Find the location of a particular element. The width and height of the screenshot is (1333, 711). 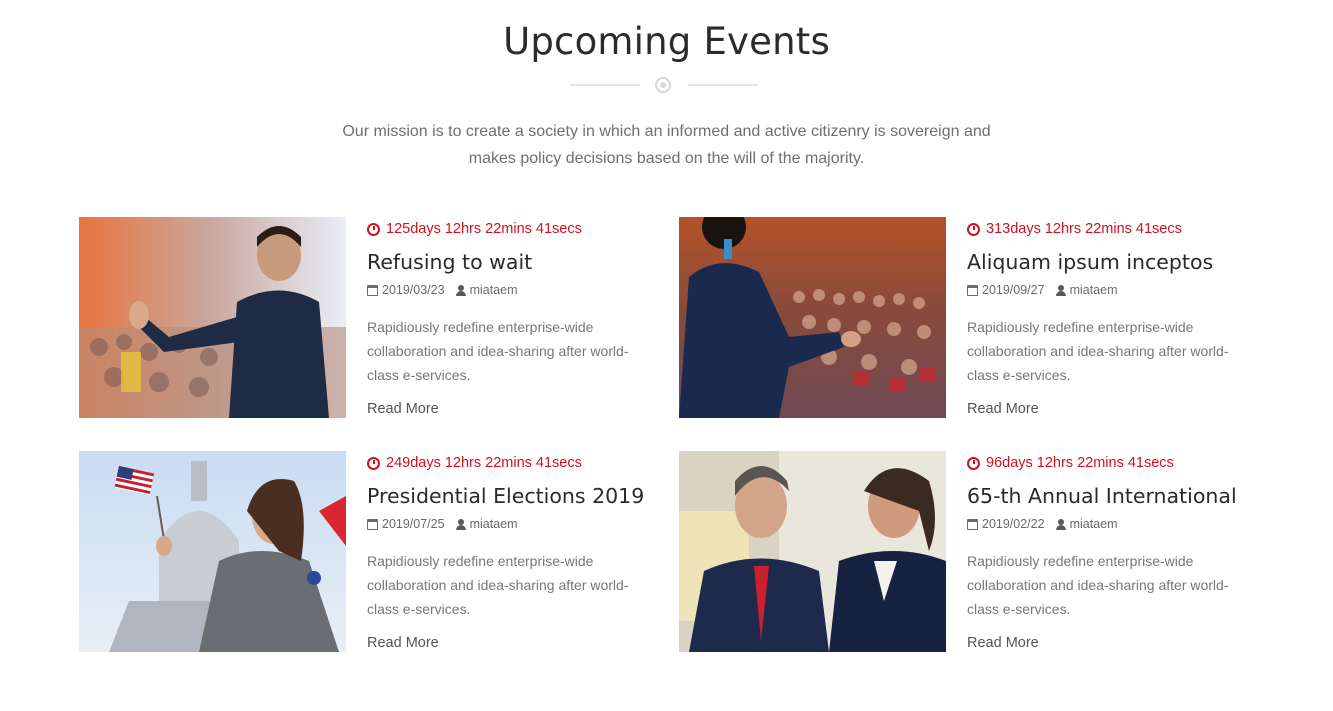

event-countdown: 96days 12hrs 22mins 41secs is located at coordinates (1112, 463).